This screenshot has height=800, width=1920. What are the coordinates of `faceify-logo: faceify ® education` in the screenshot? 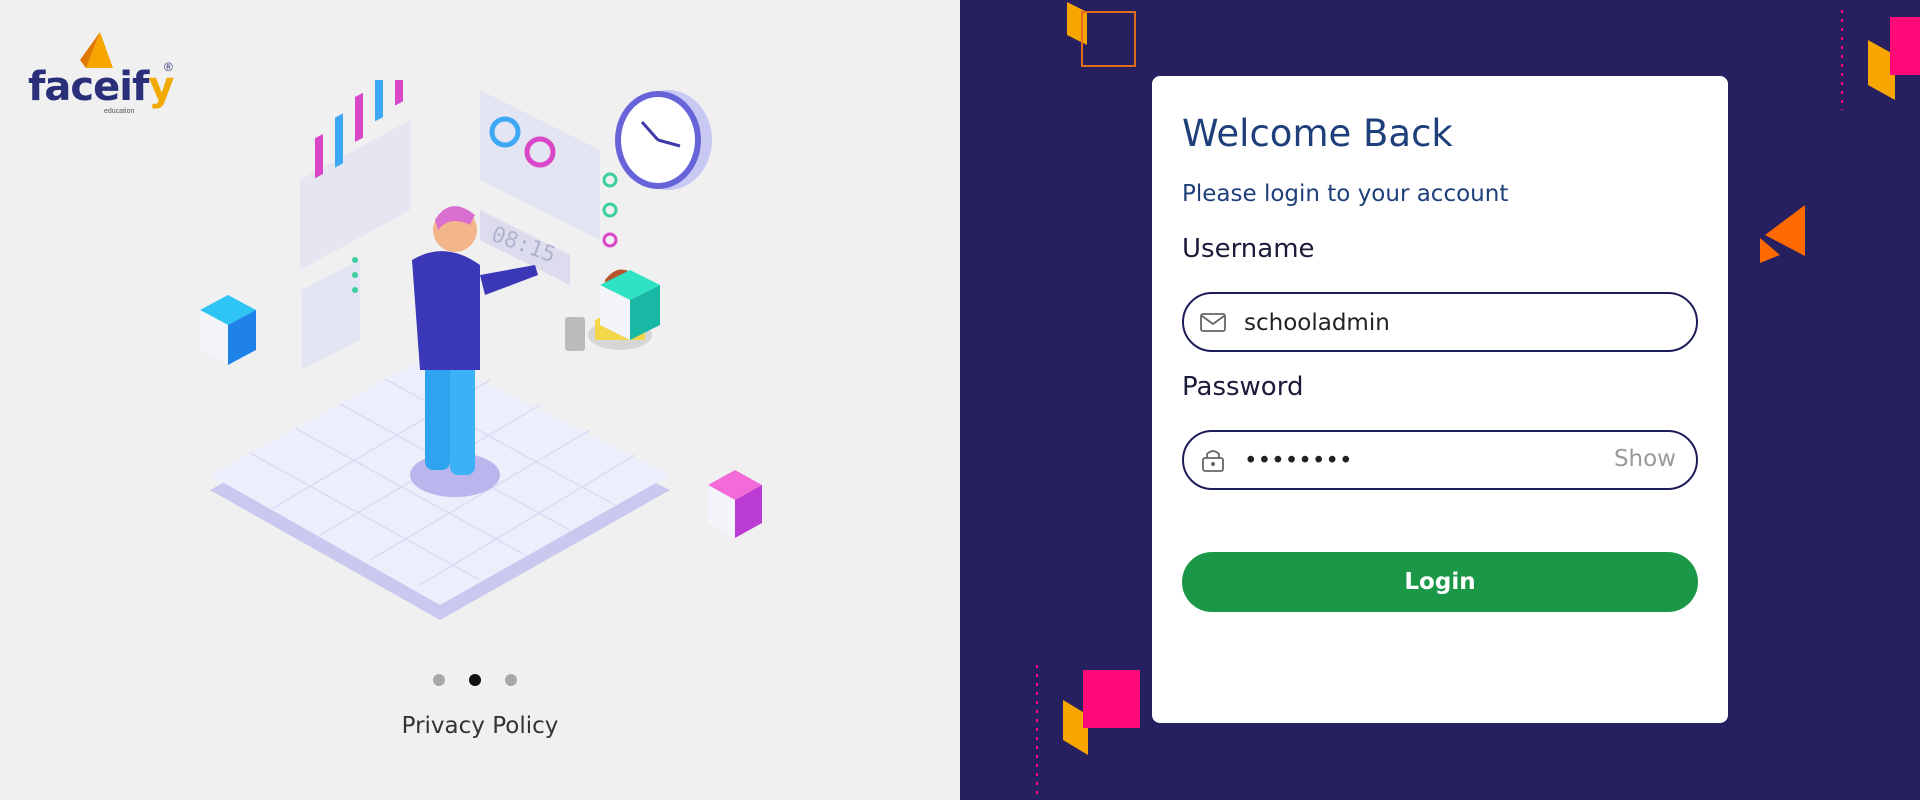 It's located at (103, 75).